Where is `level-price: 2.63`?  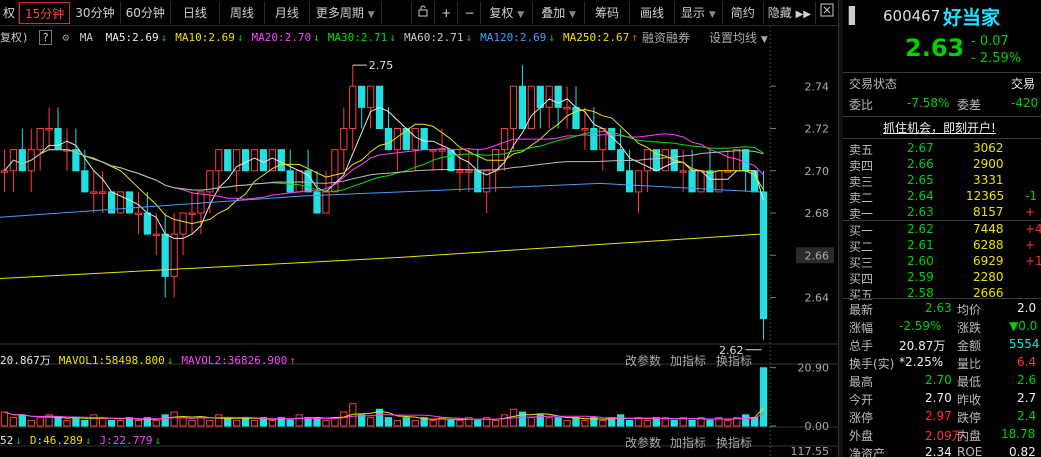 level-price: 2.63 is located at coordinates (920, 212).